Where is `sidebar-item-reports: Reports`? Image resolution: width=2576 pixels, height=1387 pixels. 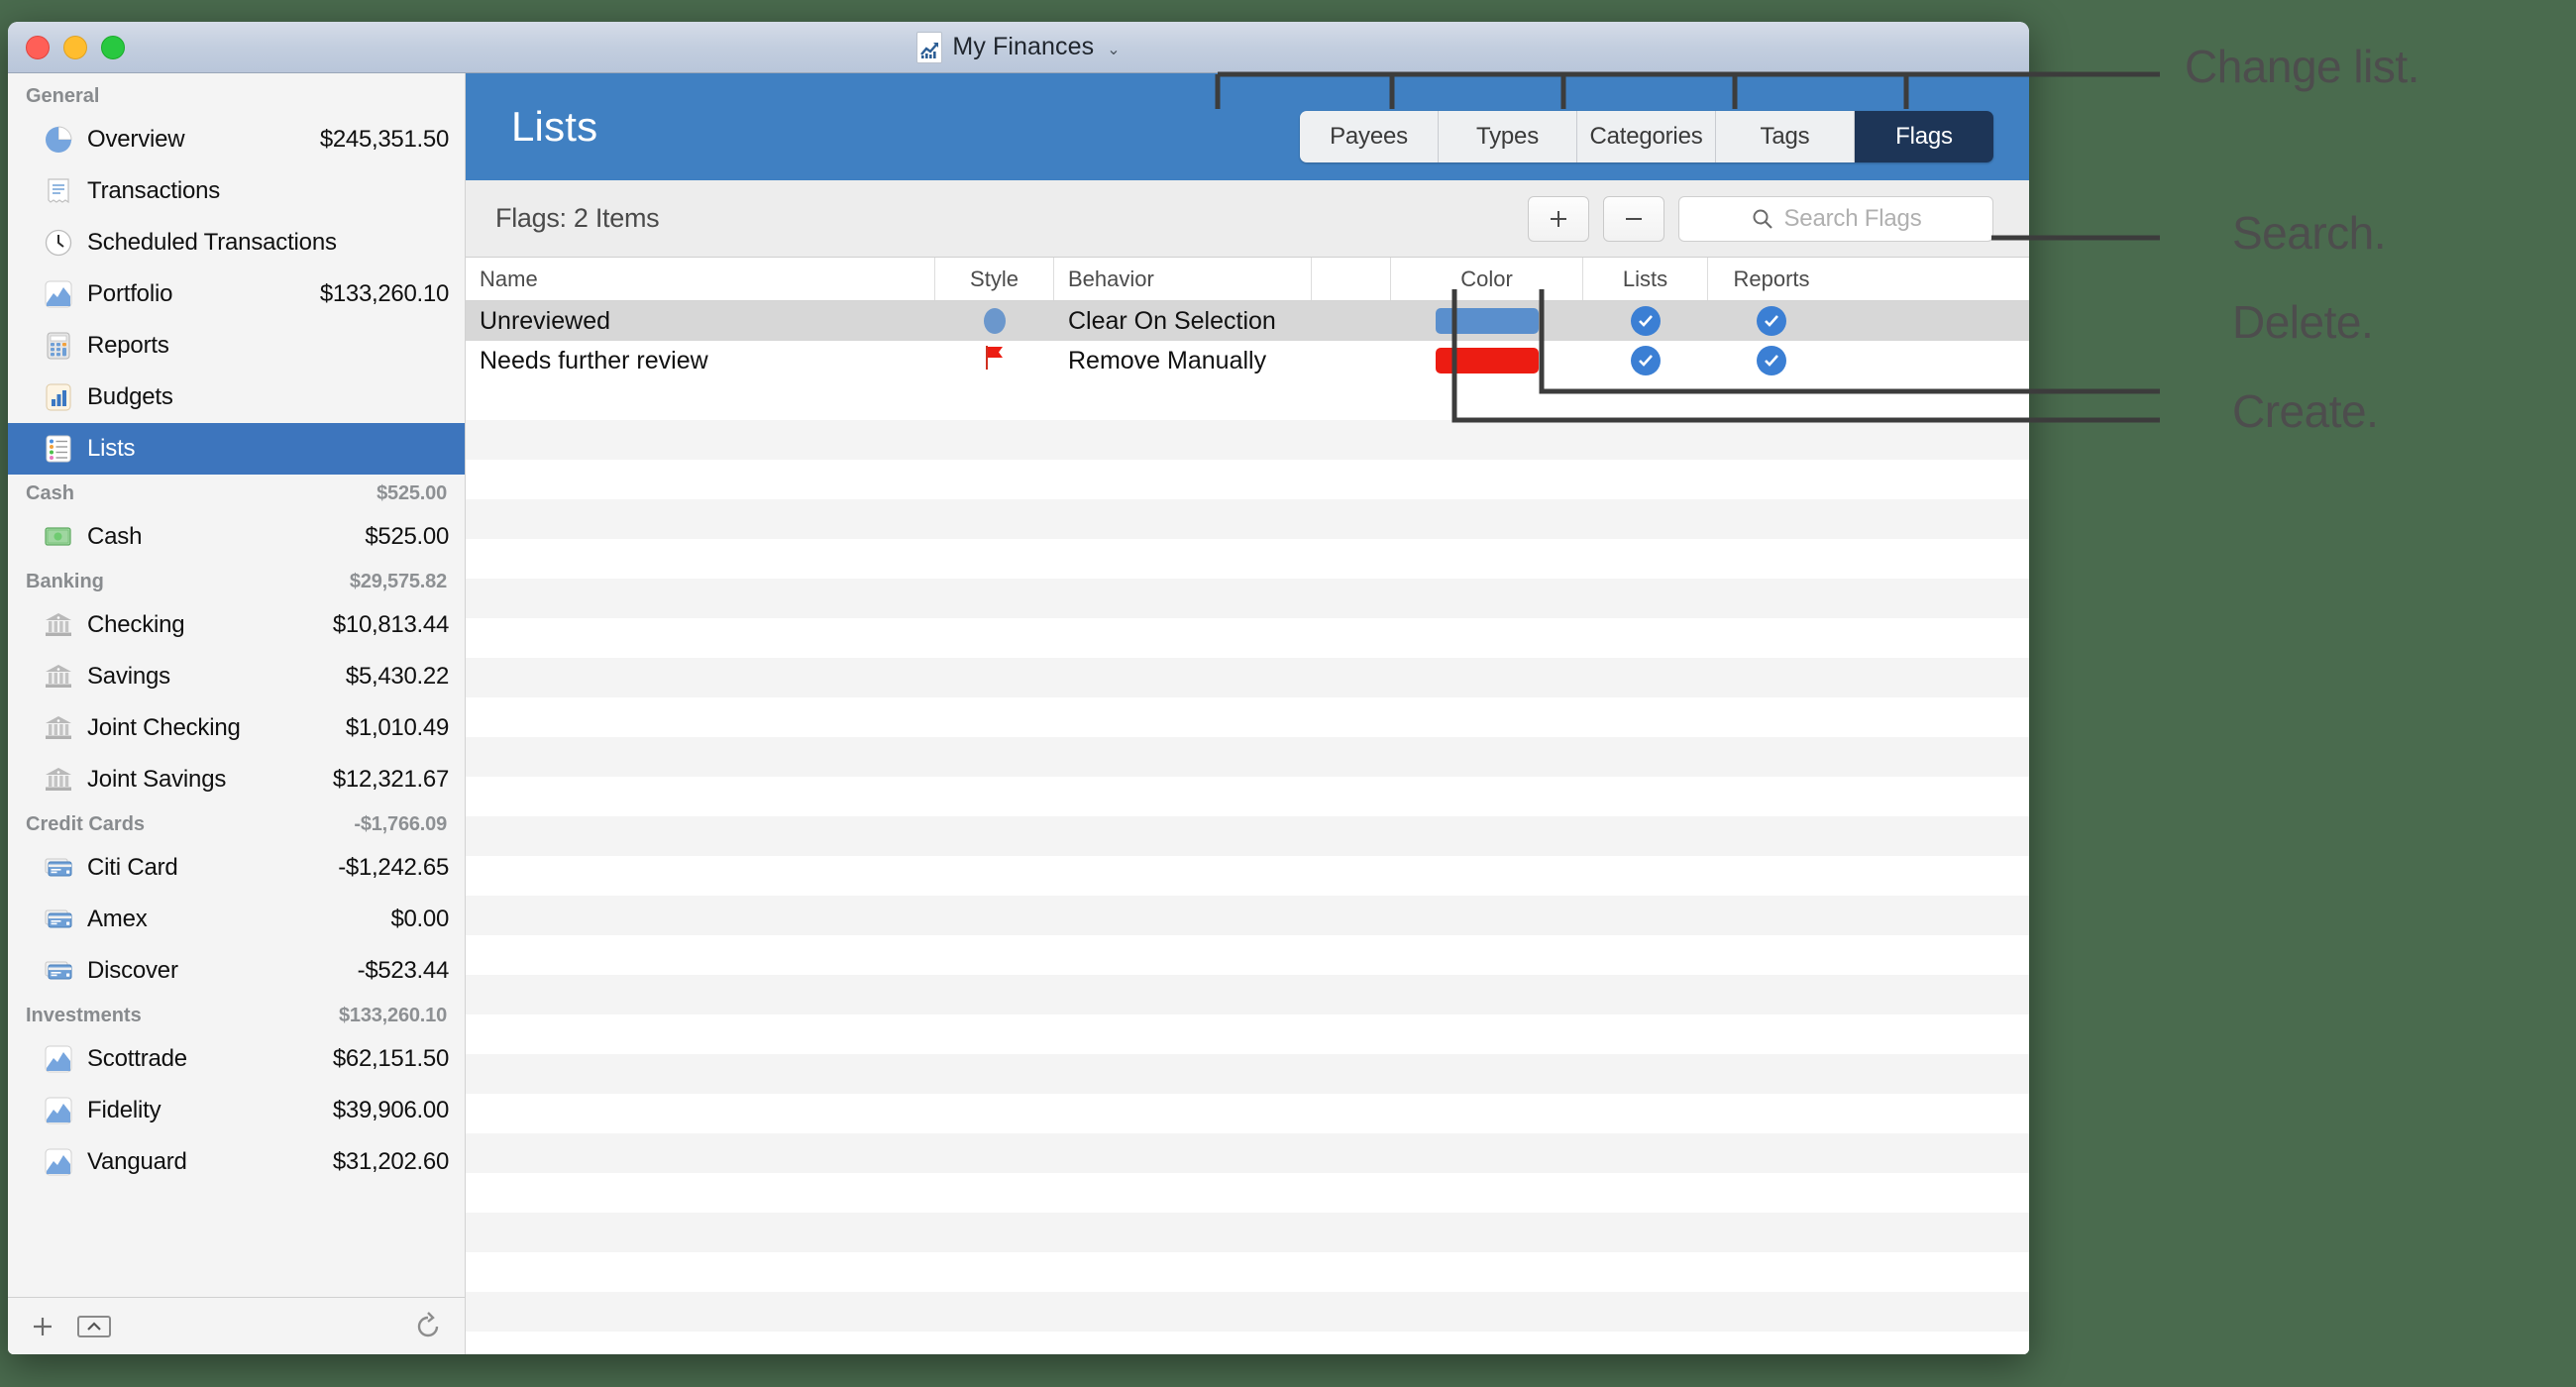
sidebar-item-reports: Reports is located at coordinates (237, 346).